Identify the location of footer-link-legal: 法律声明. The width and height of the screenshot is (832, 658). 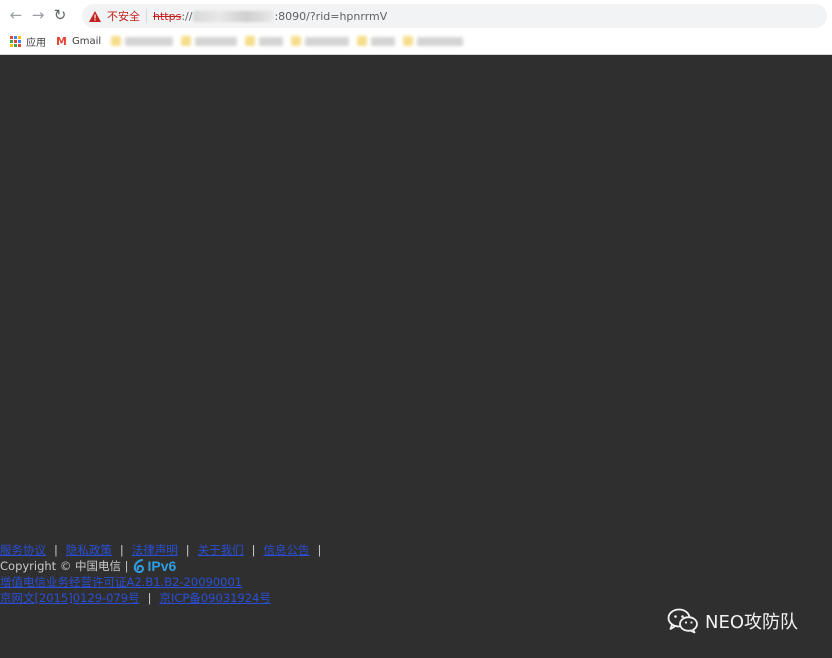
(155, 550).